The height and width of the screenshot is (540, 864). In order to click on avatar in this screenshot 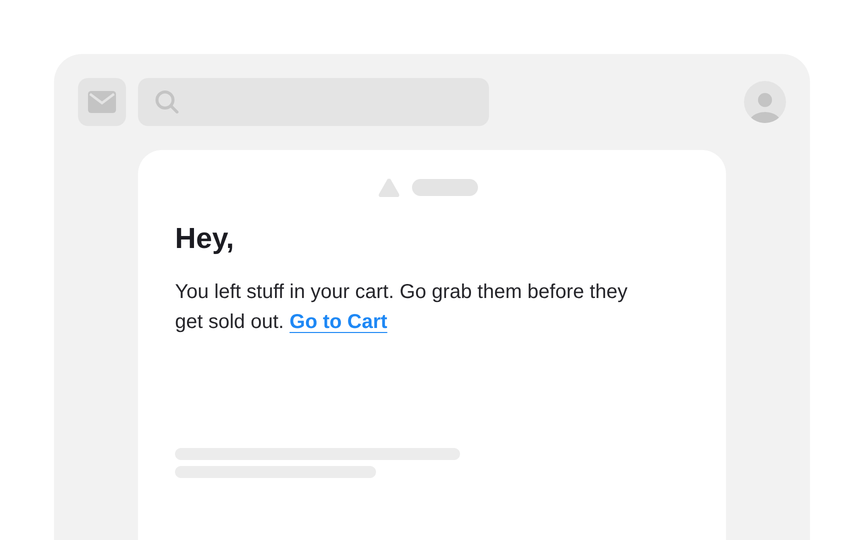, I will do `click(765, 102)`.